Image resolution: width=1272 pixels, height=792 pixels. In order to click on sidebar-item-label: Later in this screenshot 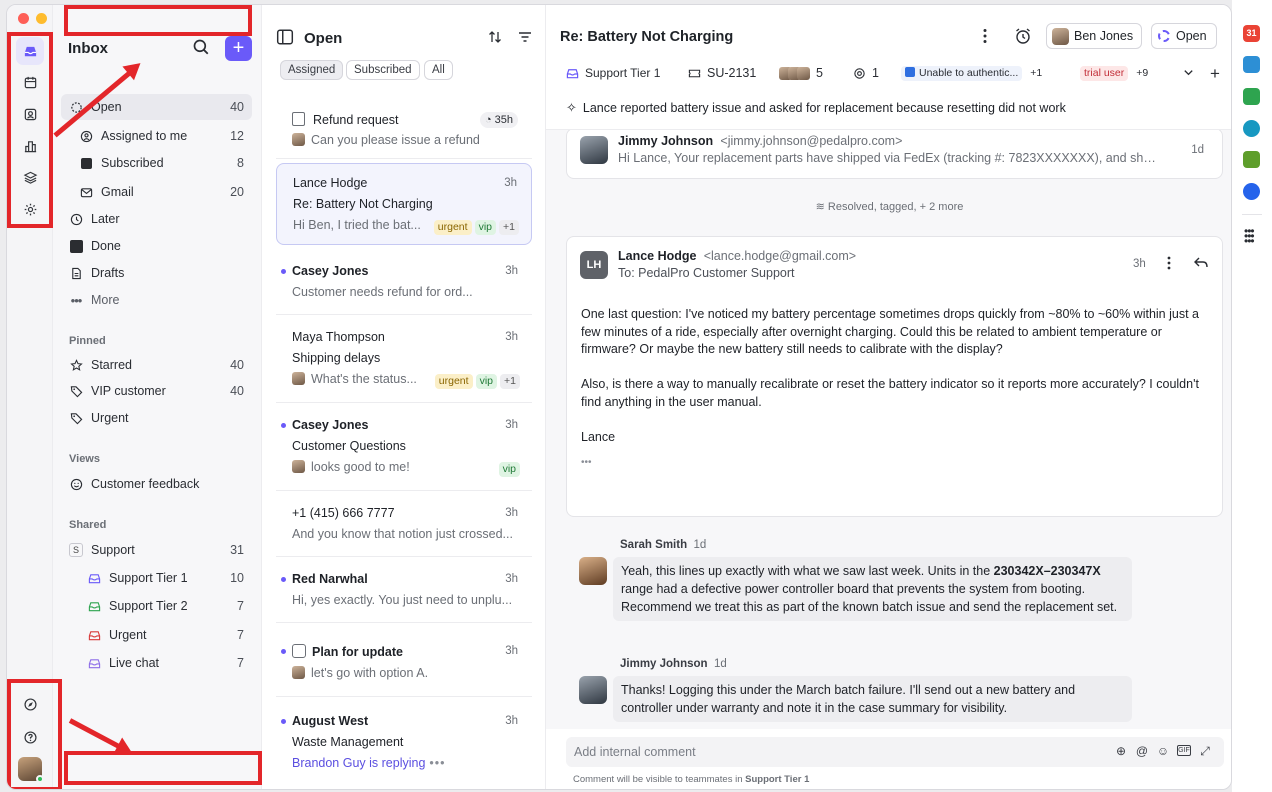, I will do `click(105, 219)`.